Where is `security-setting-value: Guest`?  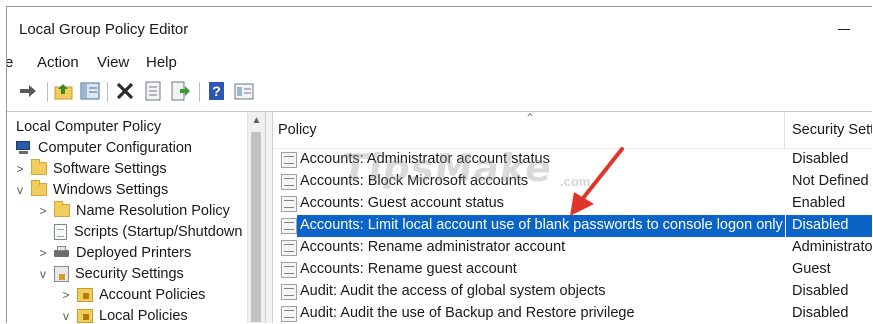
security-setting-value: Guest is located at coordinates (811, 269).